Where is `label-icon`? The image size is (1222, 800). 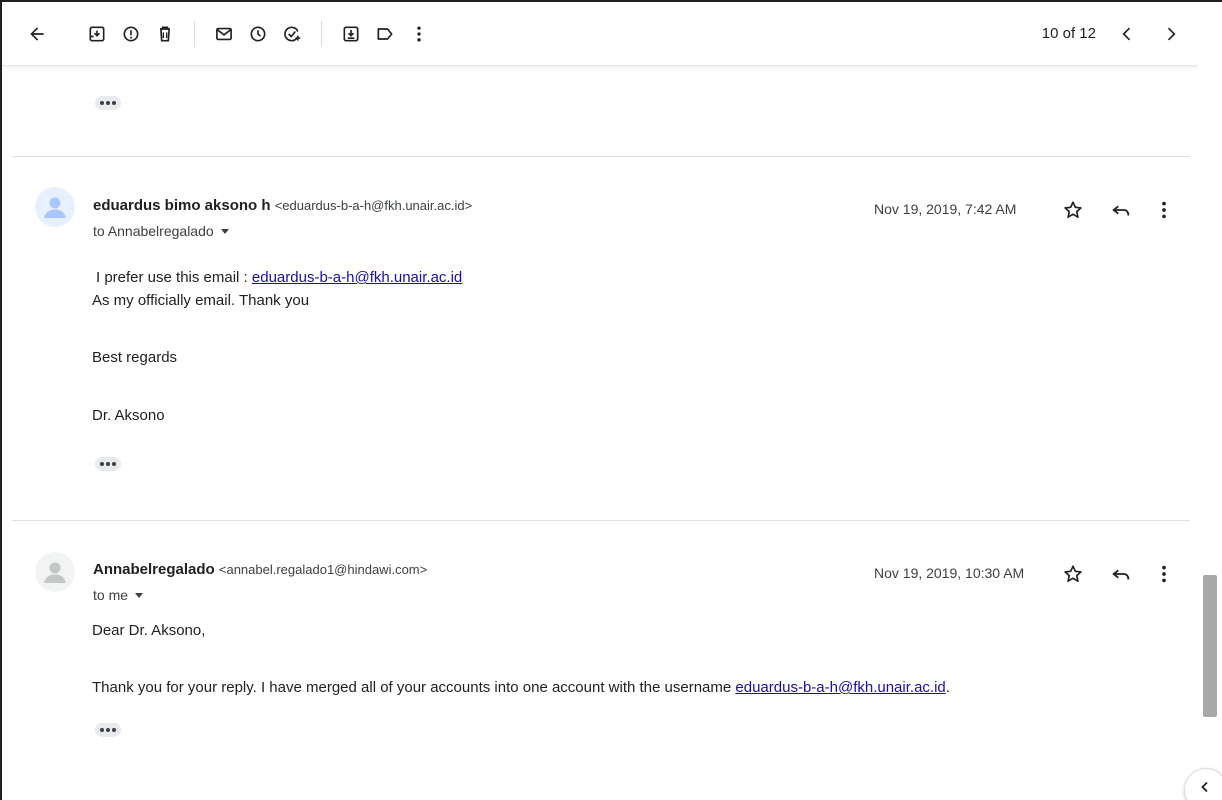 label-icon is located at coordinates (385, 33).